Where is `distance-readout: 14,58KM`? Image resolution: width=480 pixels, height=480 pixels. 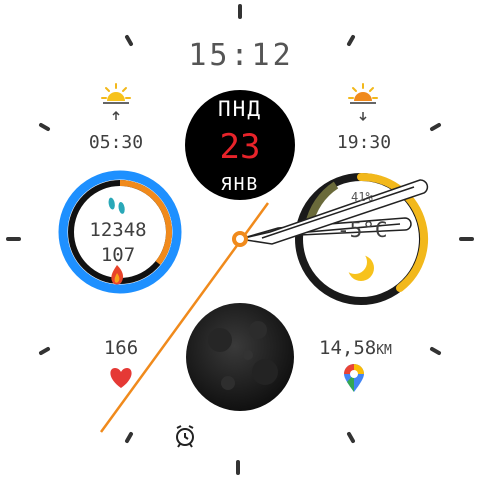 distance-readout: 14,58KM is located at coordinates (355, 348).